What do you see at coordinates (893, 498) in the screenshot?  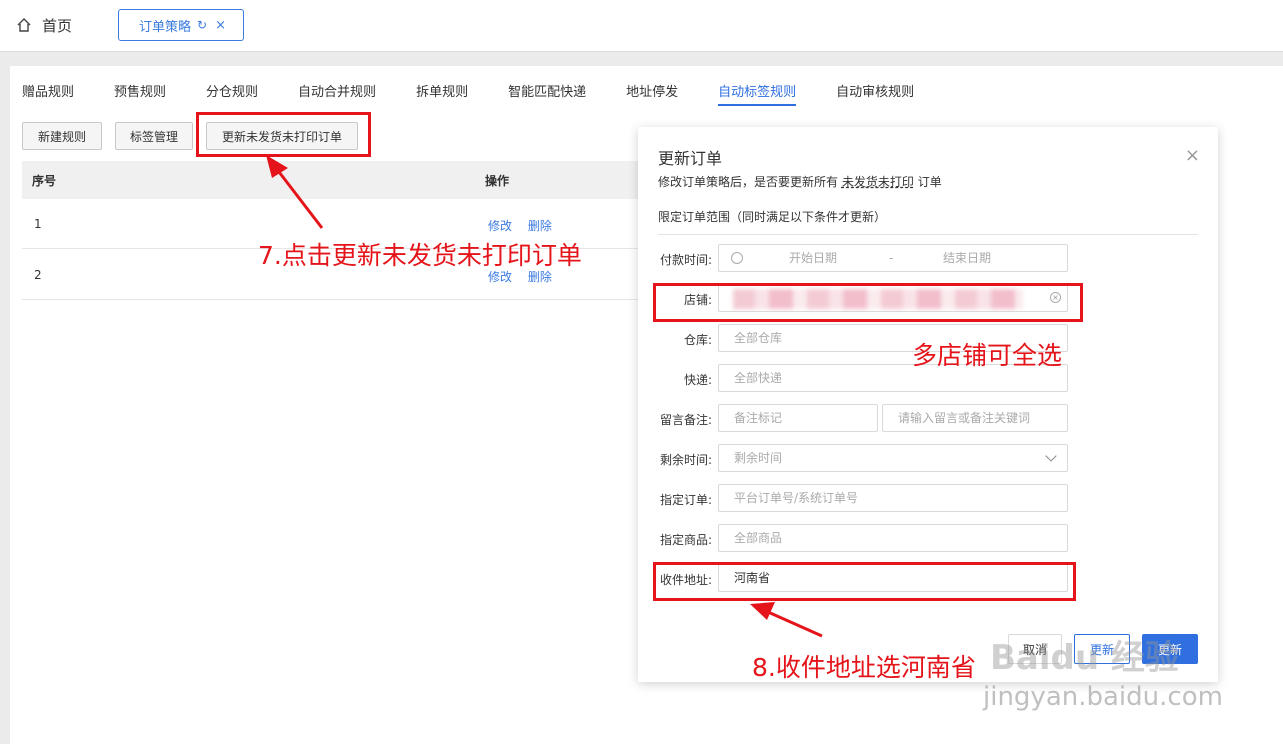 I see `order-number-input: 平台订单号/系统订单号` at bounding box center [893, 498].